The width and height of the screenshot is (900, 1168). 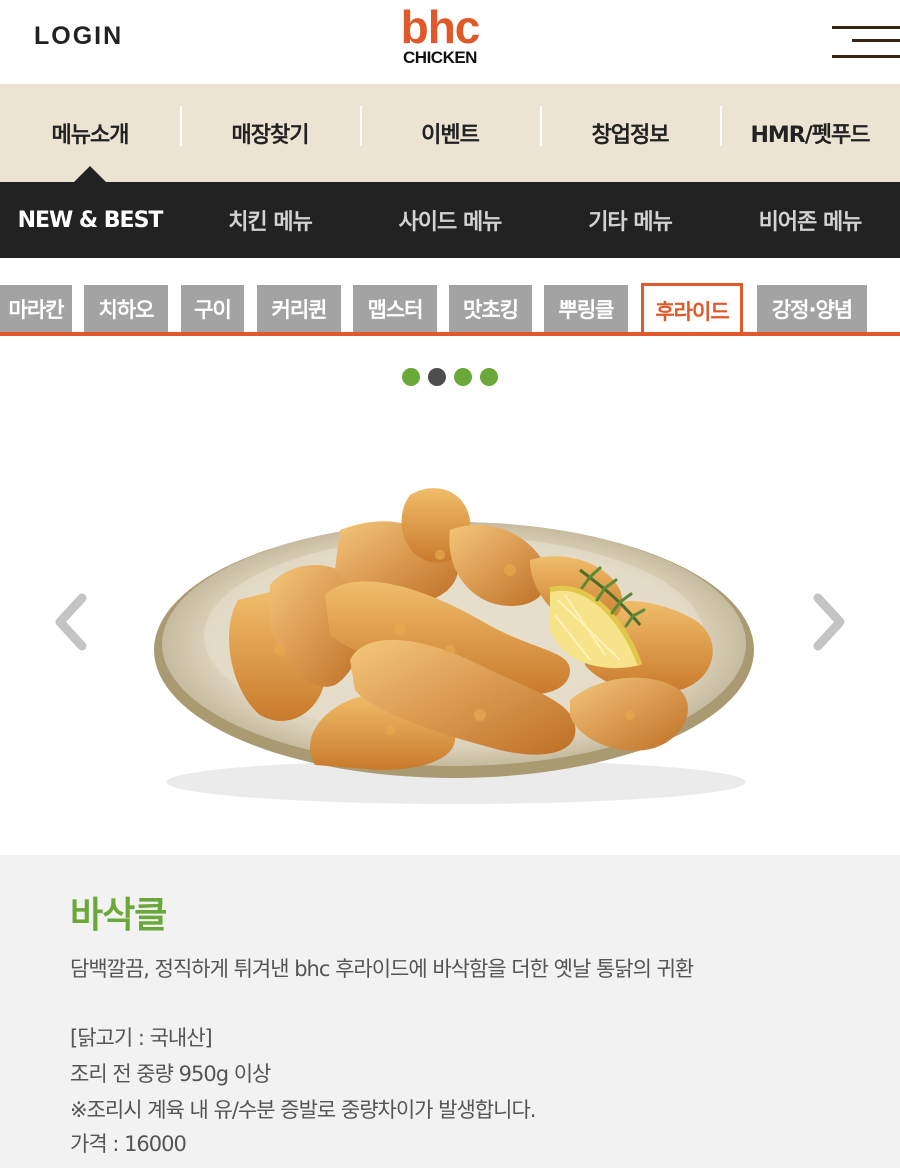 I want to click on product-price: 가격 : 16000, so click(x=128, y=1144).